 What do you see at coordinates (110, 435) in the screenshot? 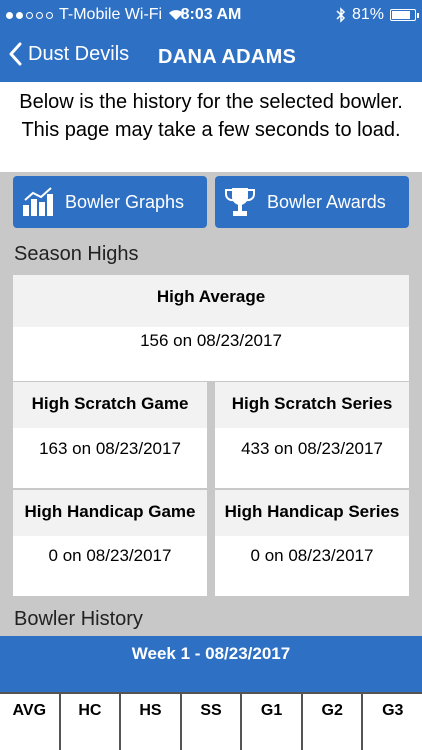
I see `high-scratch-game-card: High Scratch Game 163 on 08/23/2017` at bounding box center [110, 435].